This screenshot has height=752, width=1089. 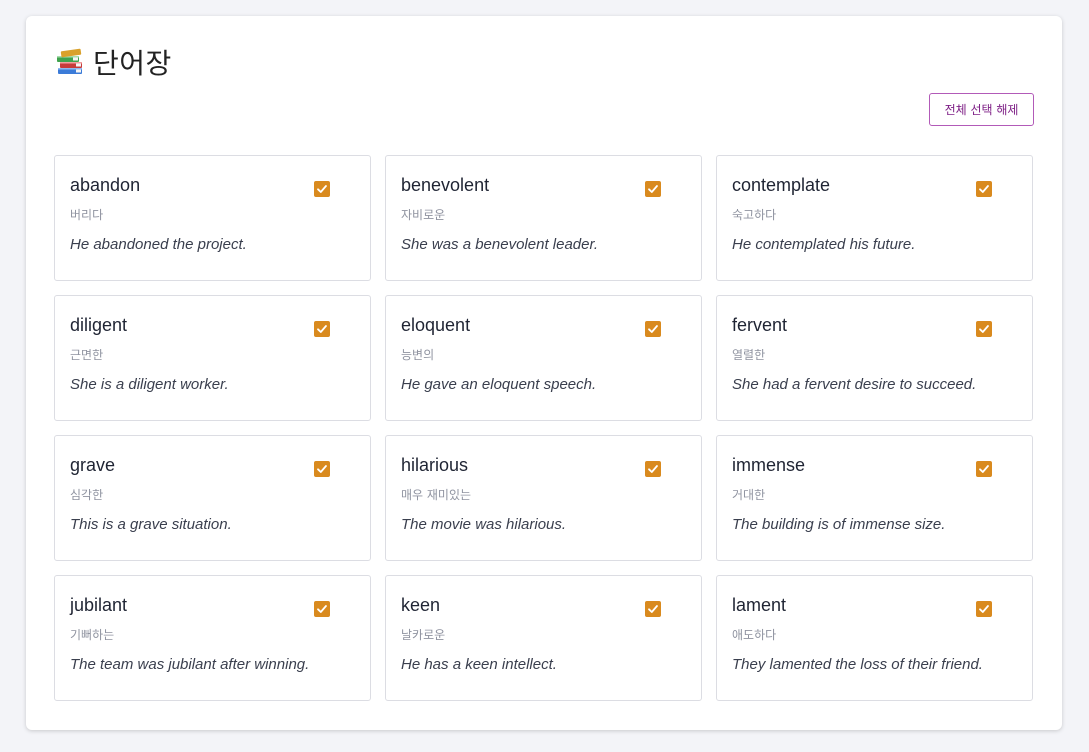 I want to click on word-example: He has a keen intellect., so click(x=479, y=664).